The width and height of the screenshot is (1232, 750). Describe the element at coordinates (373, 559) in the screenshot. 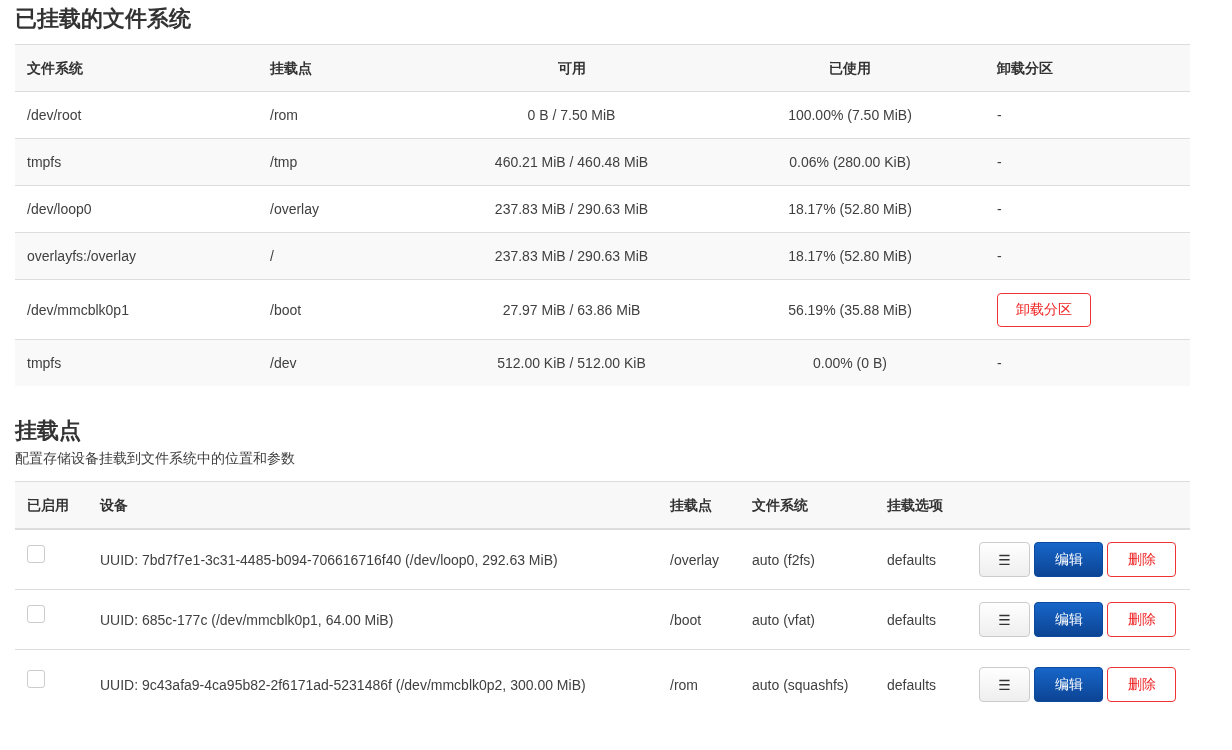

I see `table-cell: UUID: 7bd7f7e1-3c31-4485-b094-706616716f40 (/dev/loop0, 292.63 MiB)` at that location.